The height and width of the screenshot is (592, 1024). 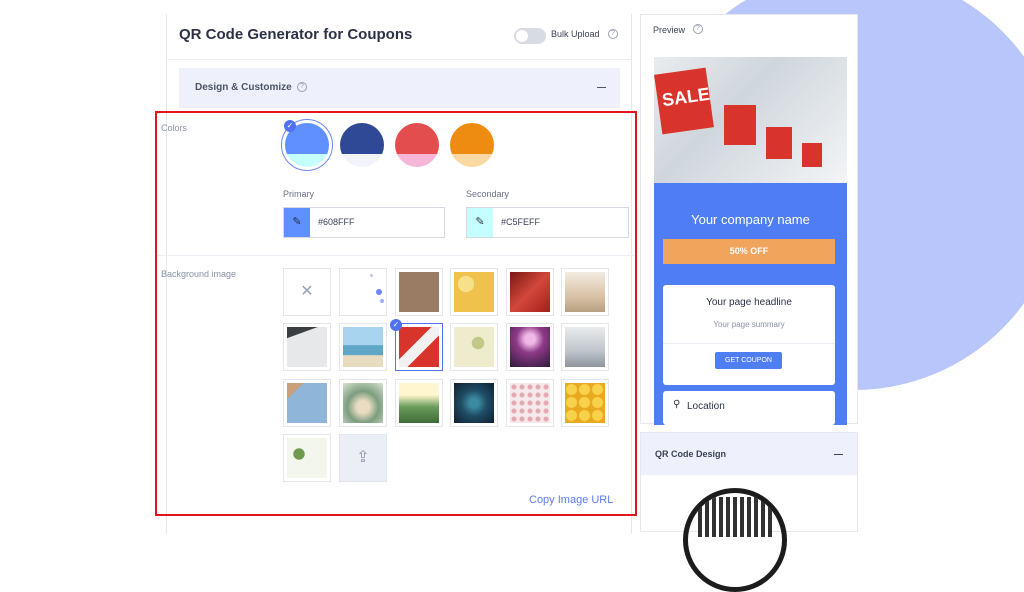 I want to click on cloud-upload-icon: ⇪, so click(x=363, y=457).